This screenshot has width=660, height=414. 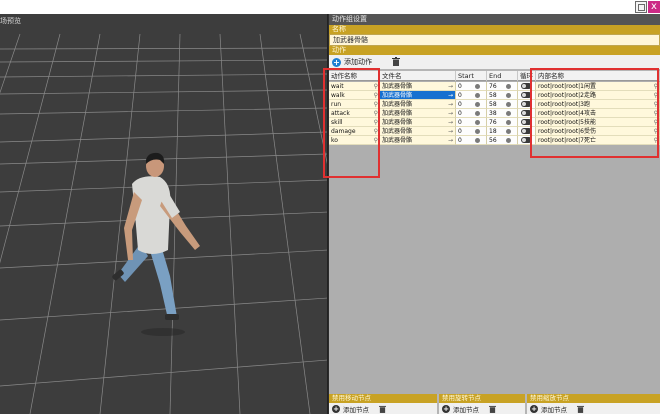 I want to click on add-move-node-button: + 添加节点, so click(x=383, y=408).